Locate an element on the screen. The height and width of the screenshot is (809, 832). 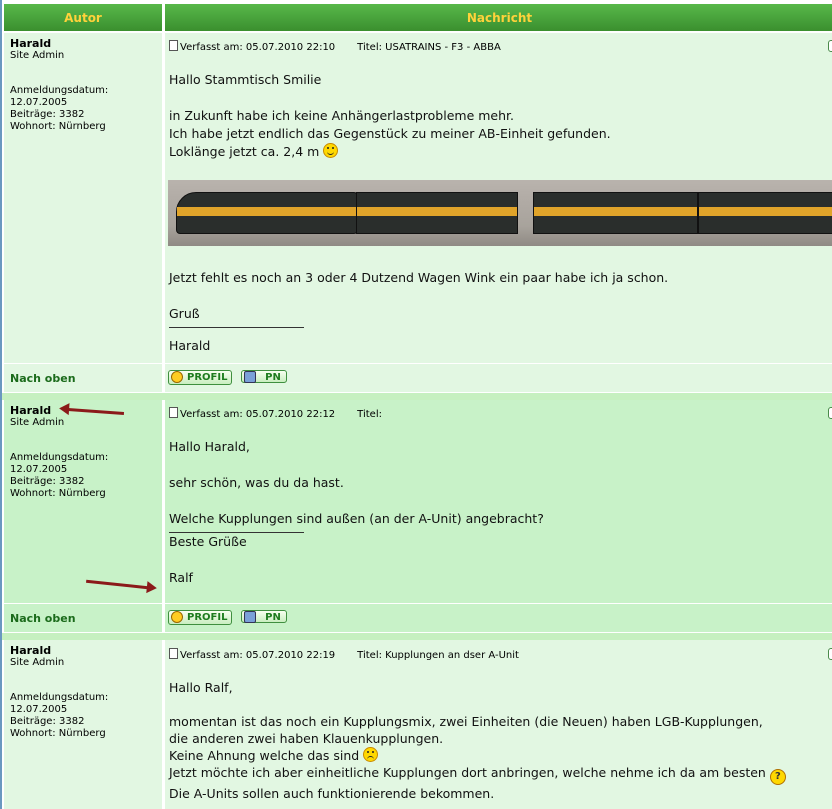
signature: Ralf is located at coordinates (181, 577).